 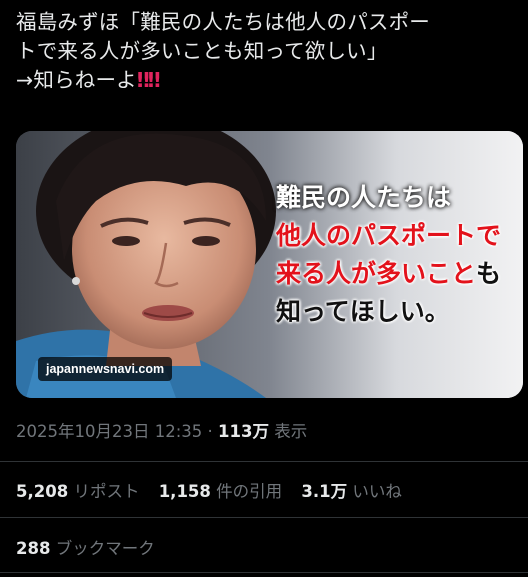 I want to click on engagement-stats: 5,208 リポスト 1,158 件の引用 3.1万 いいね, so click(x=216, y=490).